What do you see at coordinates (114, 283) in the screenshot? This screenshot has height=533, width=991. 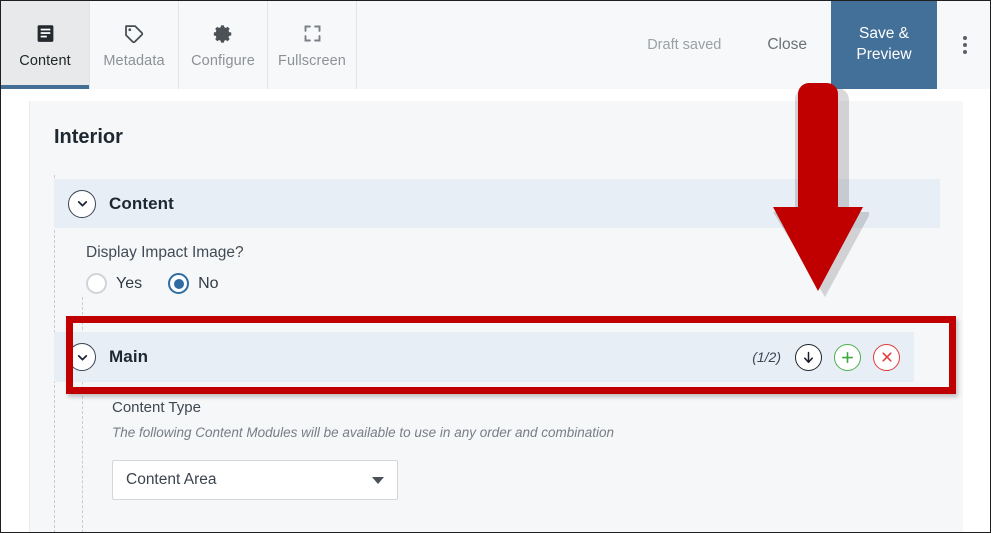 I see `radio-option-yes: Yes` at bounding box center [114, 283].